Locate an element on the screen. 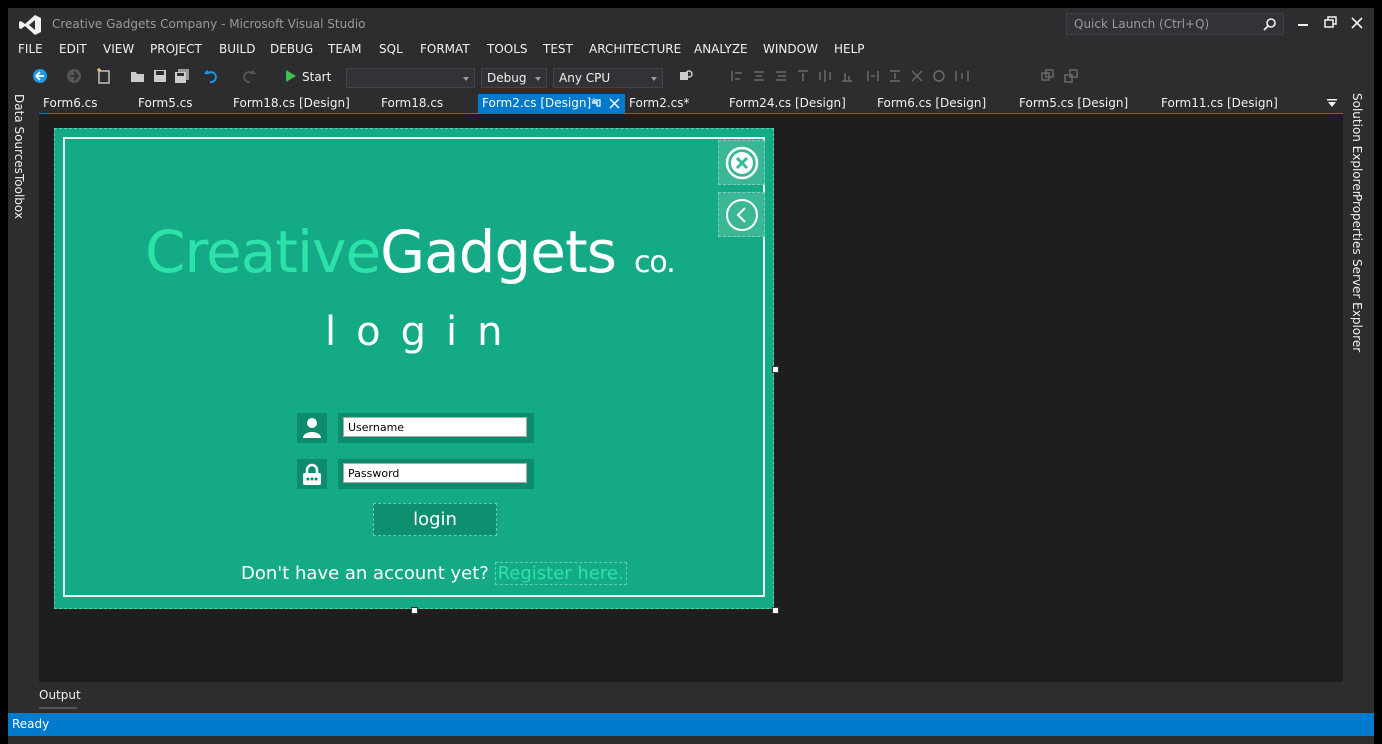  standard-toolbar: Start Debug Any CPU is located at coordinates (691, 77).